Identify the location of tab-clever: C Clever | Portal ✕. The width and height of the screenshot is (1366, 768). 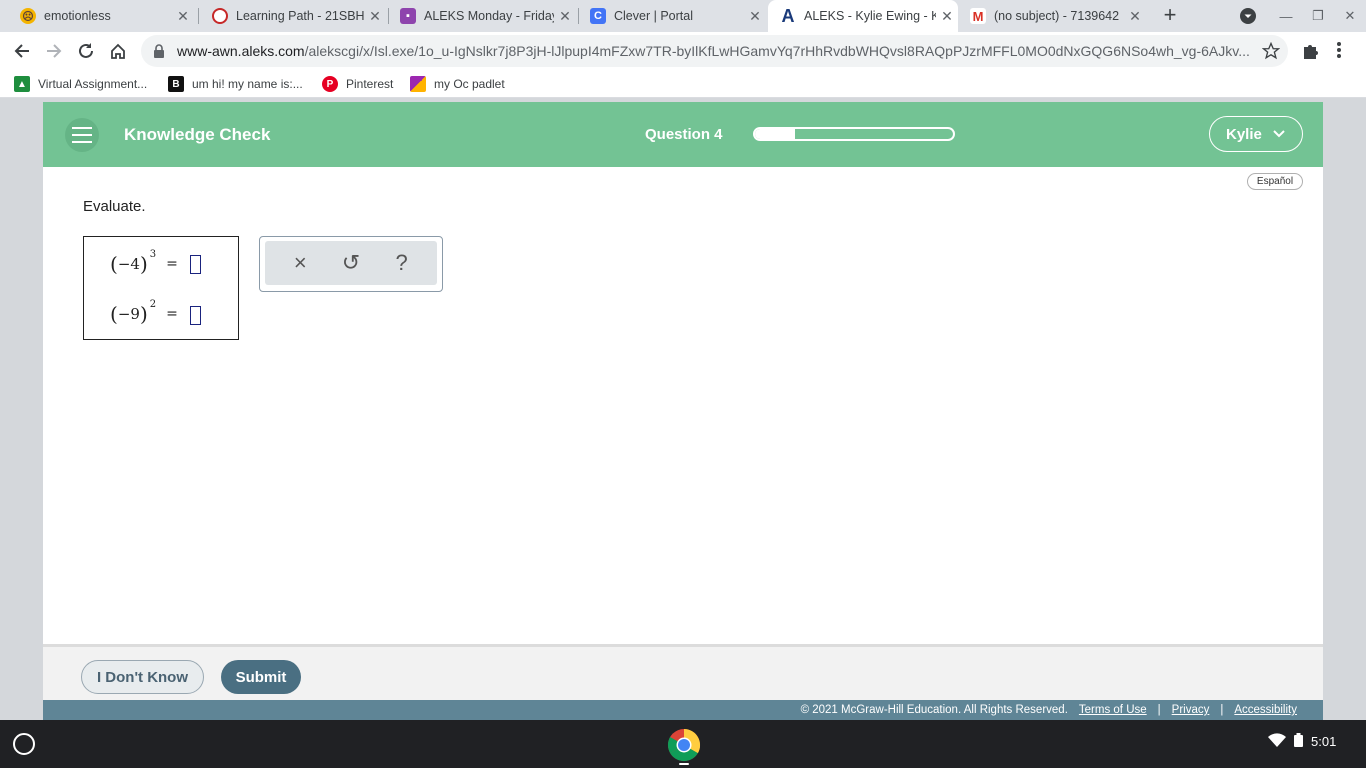
(672, 16).